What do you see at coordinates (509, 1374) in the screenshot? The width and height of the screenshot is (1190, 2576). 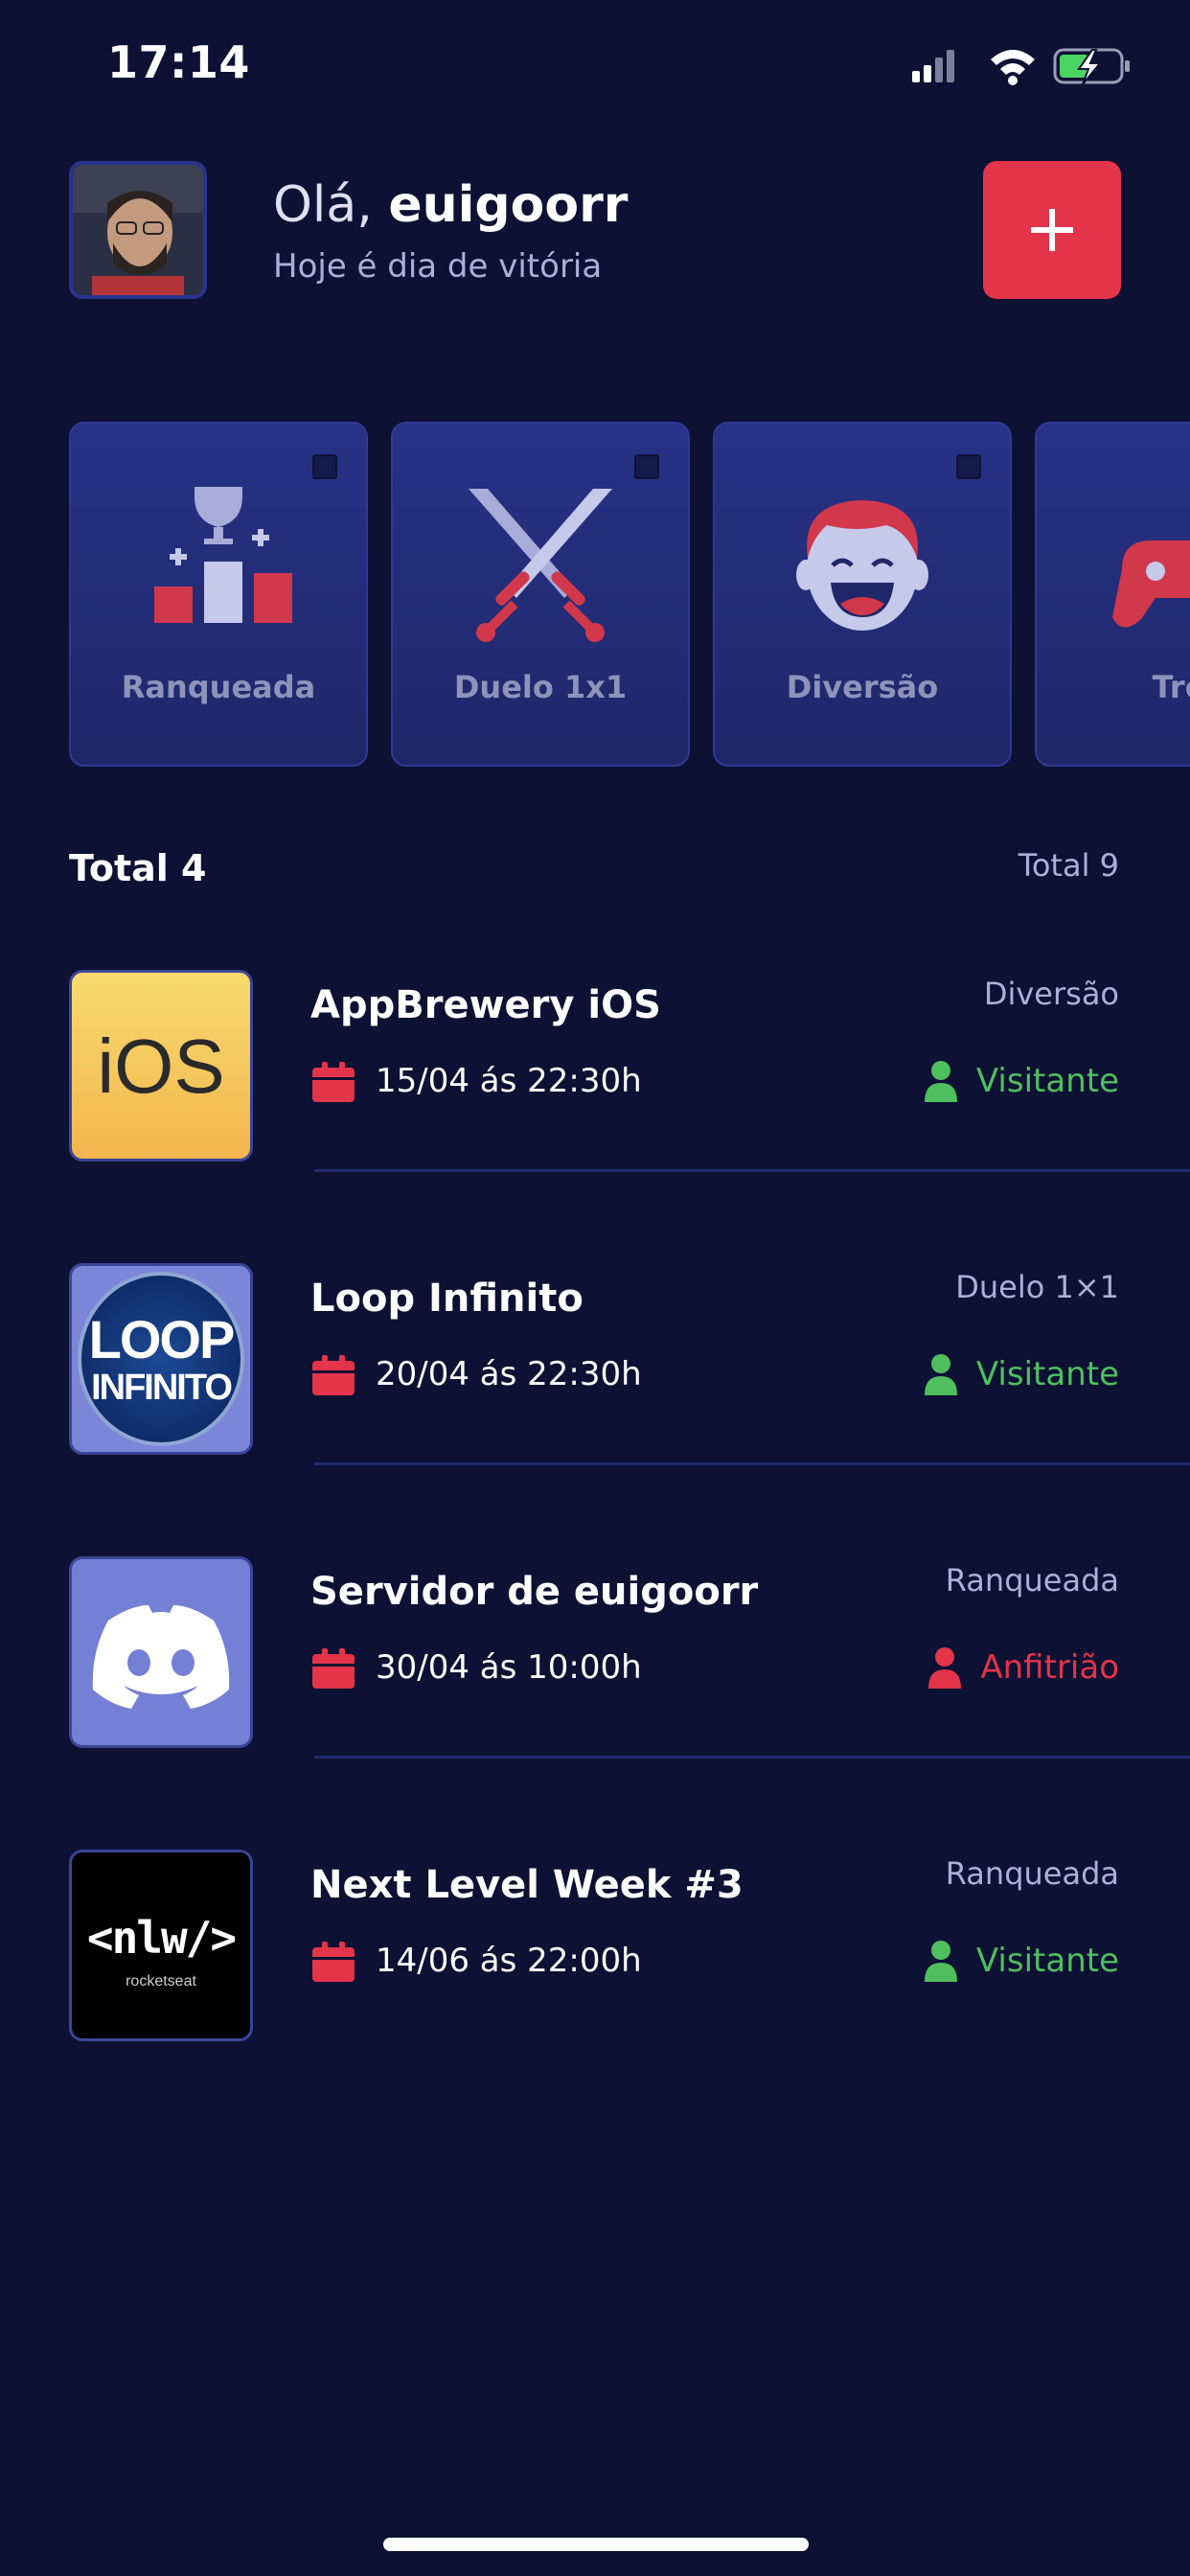 I see `appointment-date: 20/04 ás 22:30h` at bounding box center [509, 1374].